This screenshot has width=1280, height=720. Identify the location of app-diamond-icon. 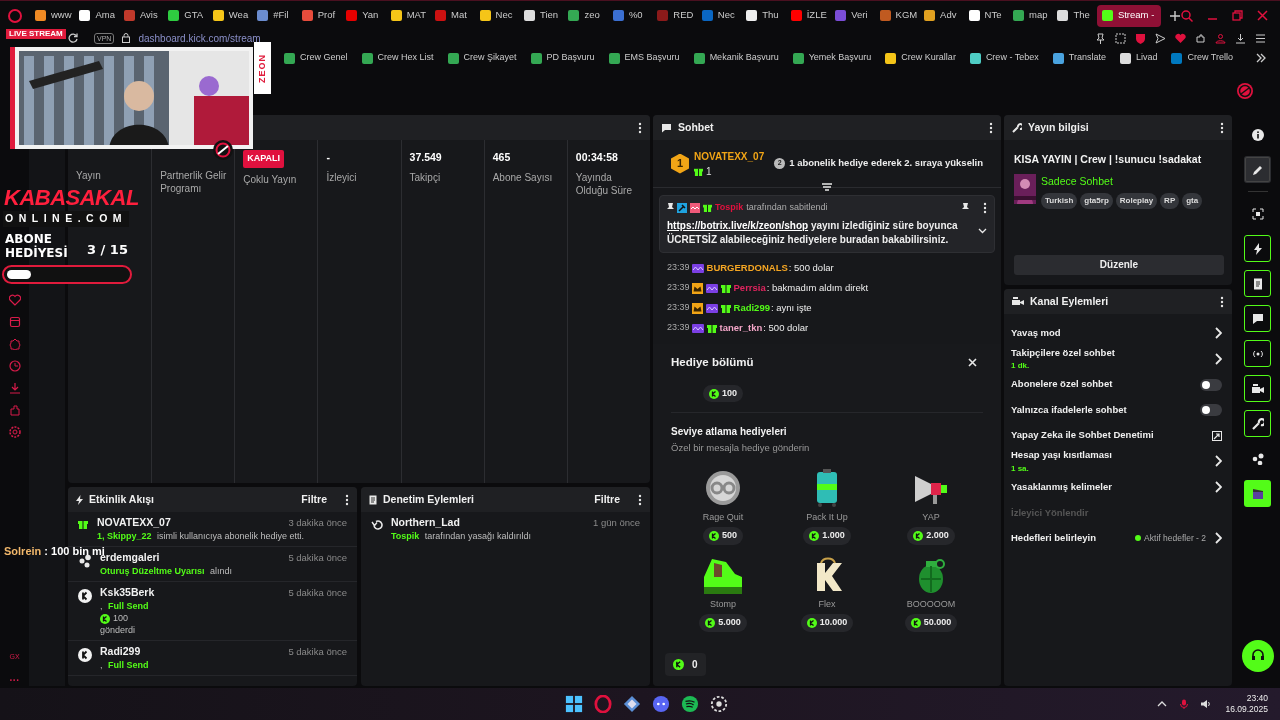
(632, 704).